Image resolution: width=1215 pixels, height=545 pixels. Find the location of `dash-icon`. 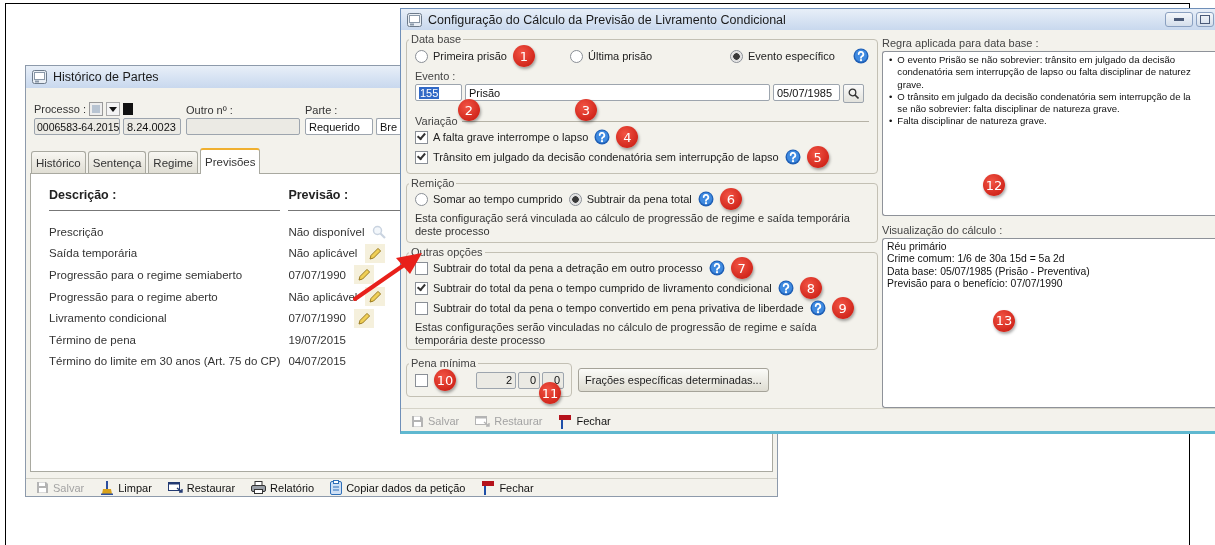

dash-icon is located at coordinates (1179, 19).